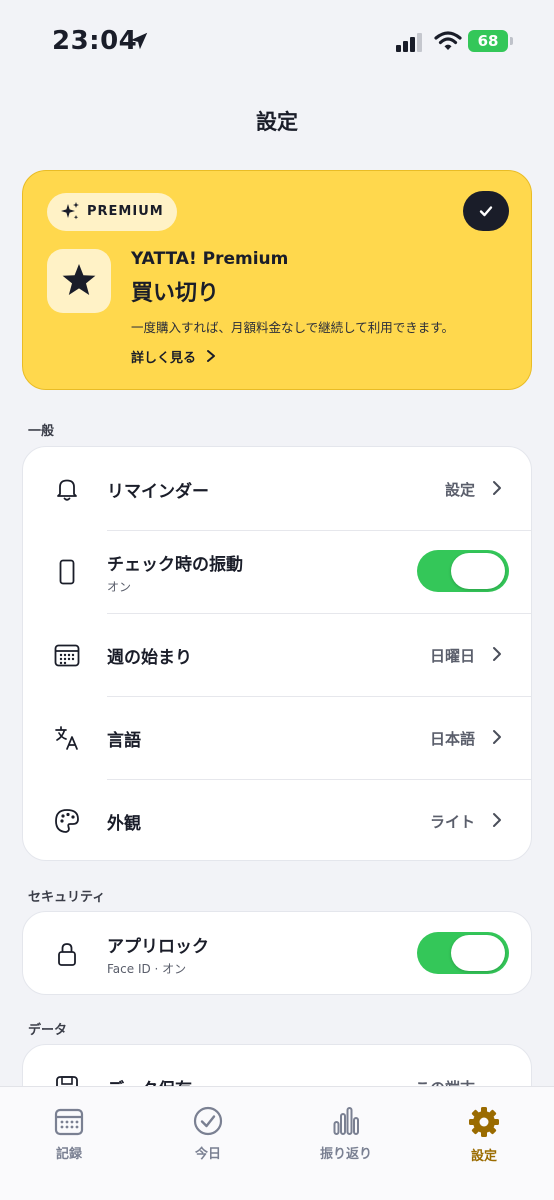 Image resolution: width=554 pixels, height=1200 pixels. I want to click on tab-settings: 設定, so click(484, 1135).